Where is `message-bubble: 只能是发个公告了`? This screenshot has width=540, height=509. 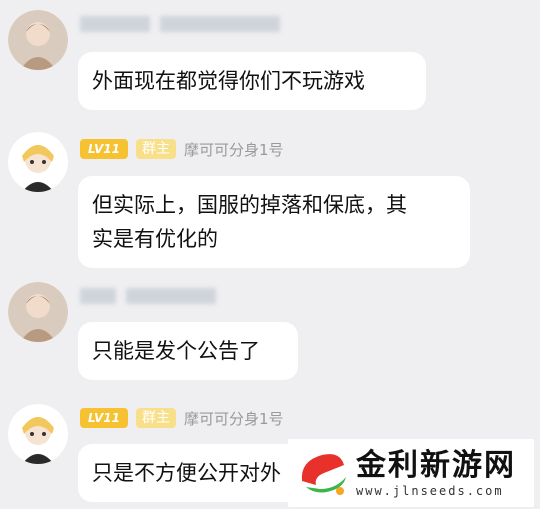 message-bubble: 只能是发个公告了 is located at coordinates (188, 351).